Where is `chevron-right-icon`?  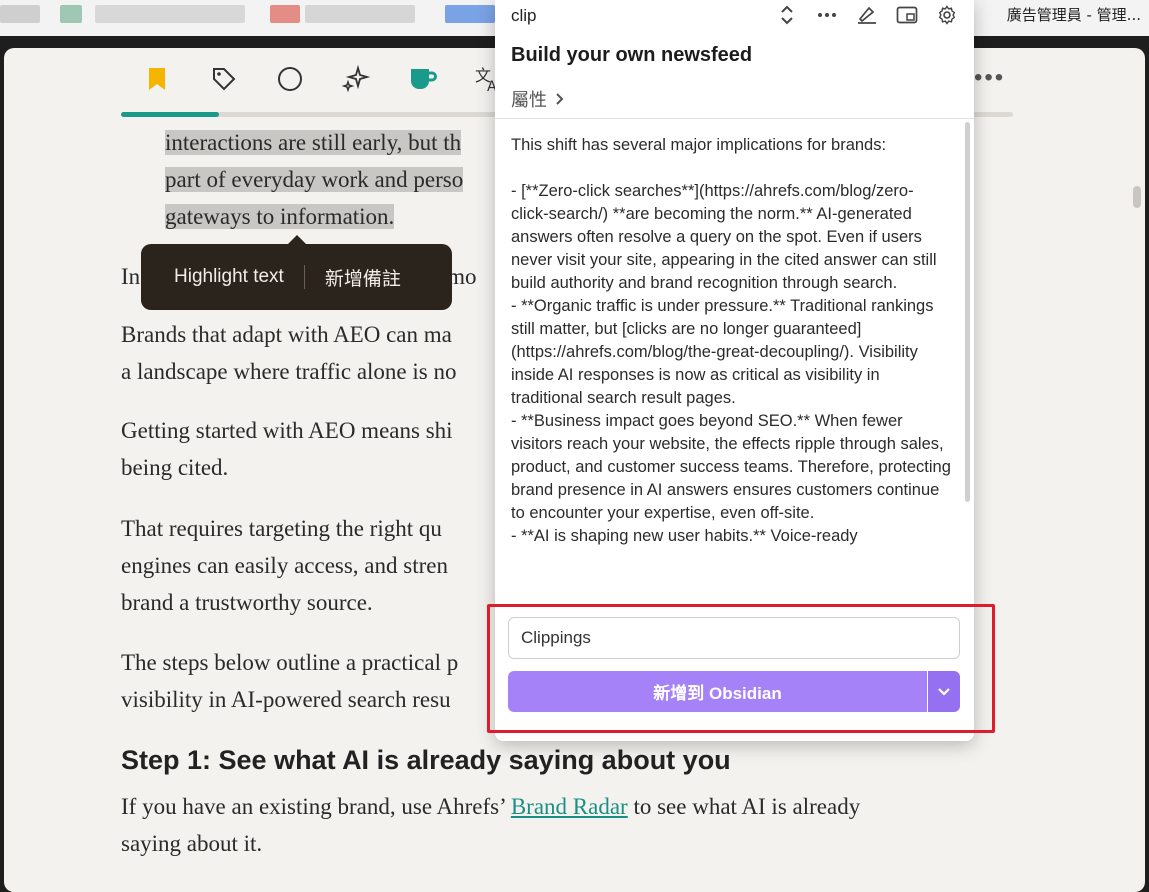
chevron-right-icon is located at coordinates (560, 99).